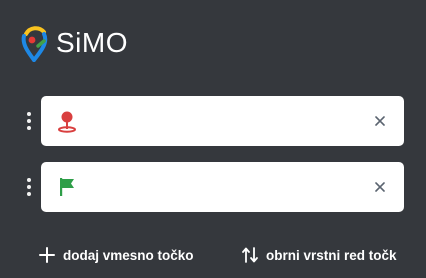 The width and height of the screenshot is (426, 278). What do you see at coordinates (67, 187) in the screenshot?
I see `flag-icon` at bounding box center [67, 187].